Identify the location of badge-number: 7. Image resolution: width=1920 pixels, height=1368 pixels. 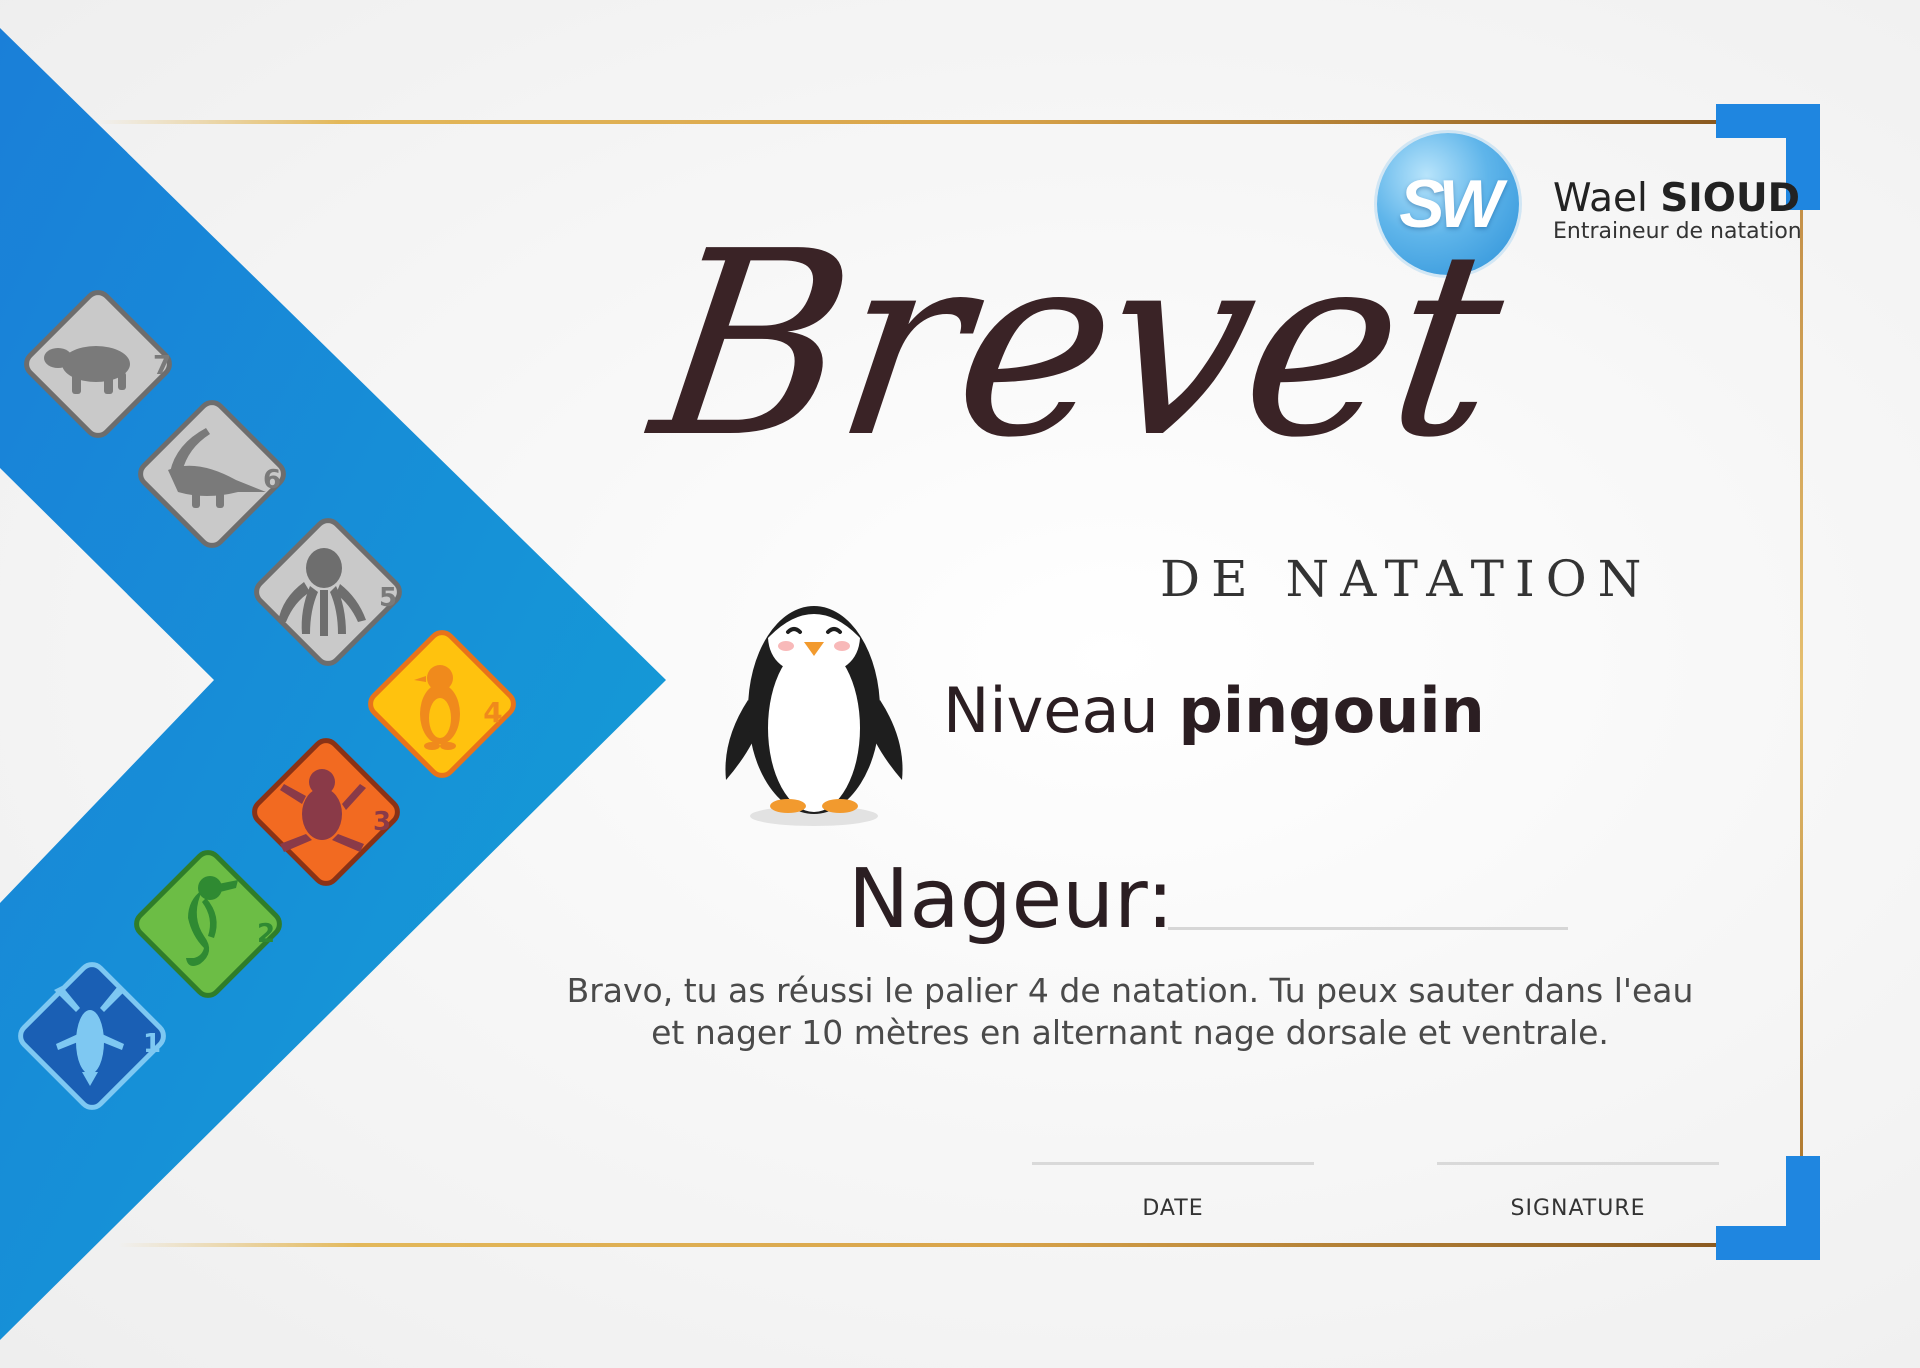
(162, 366).